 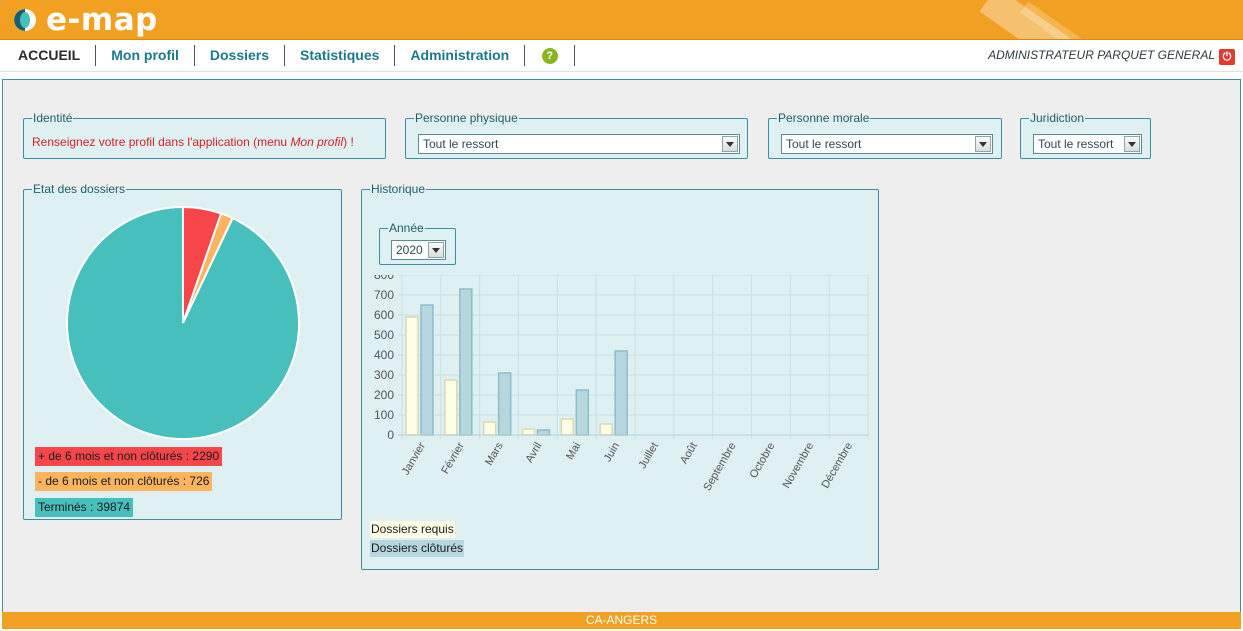 I want to click on historique-legend: Historique, so click(x=398, y=189).